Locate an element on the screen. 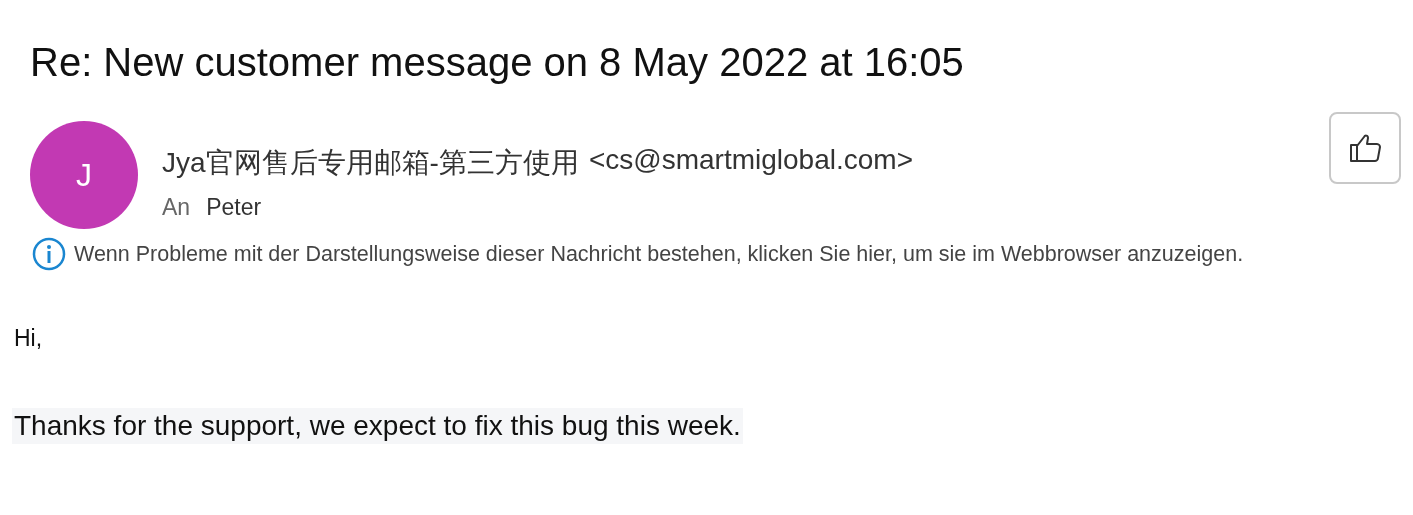  recipient-label: An is located at coordinates (176, 207).